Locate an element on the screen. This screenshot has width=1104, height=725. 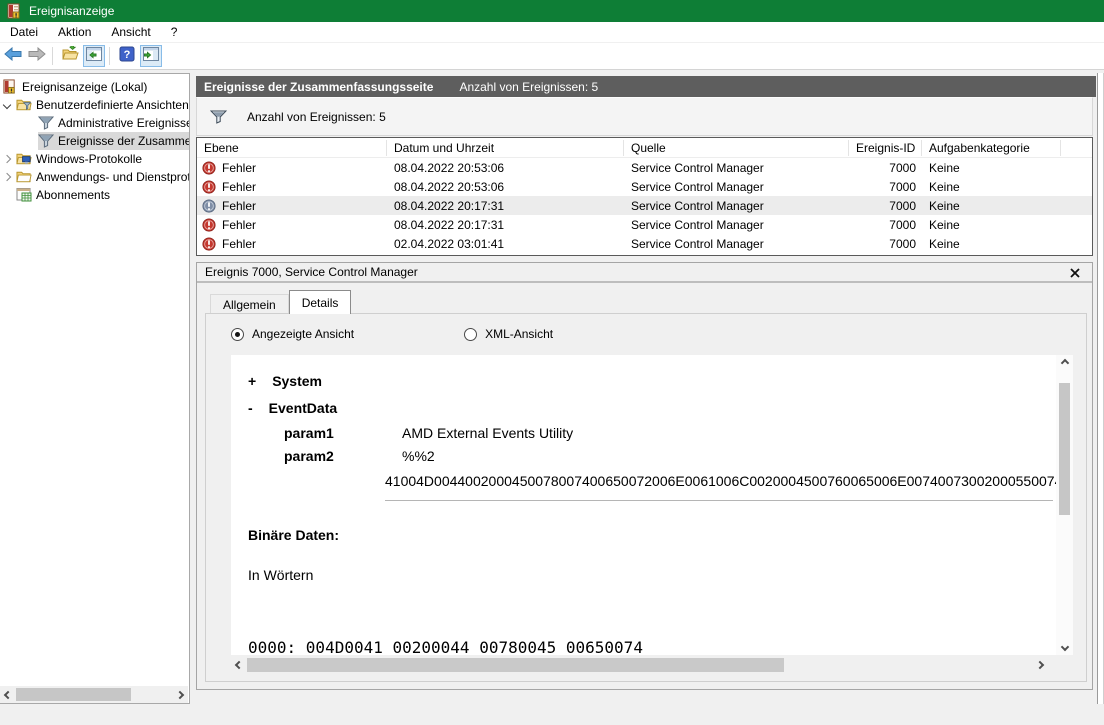
forward-arrow-icon is located at coordinates (37, 56).